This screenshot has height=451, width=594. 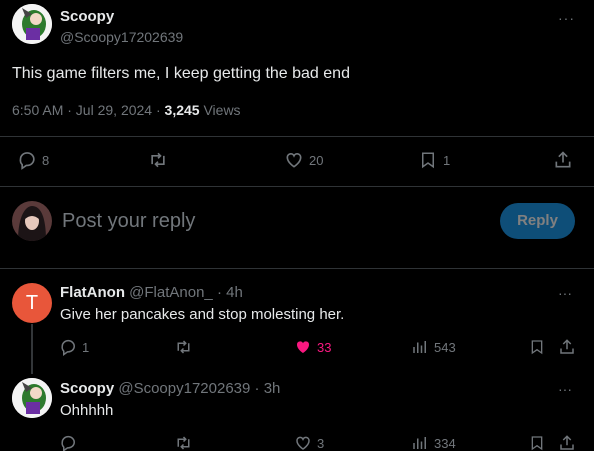 I want to click on display-name: FlatAnon, so click(x=92, y=292).